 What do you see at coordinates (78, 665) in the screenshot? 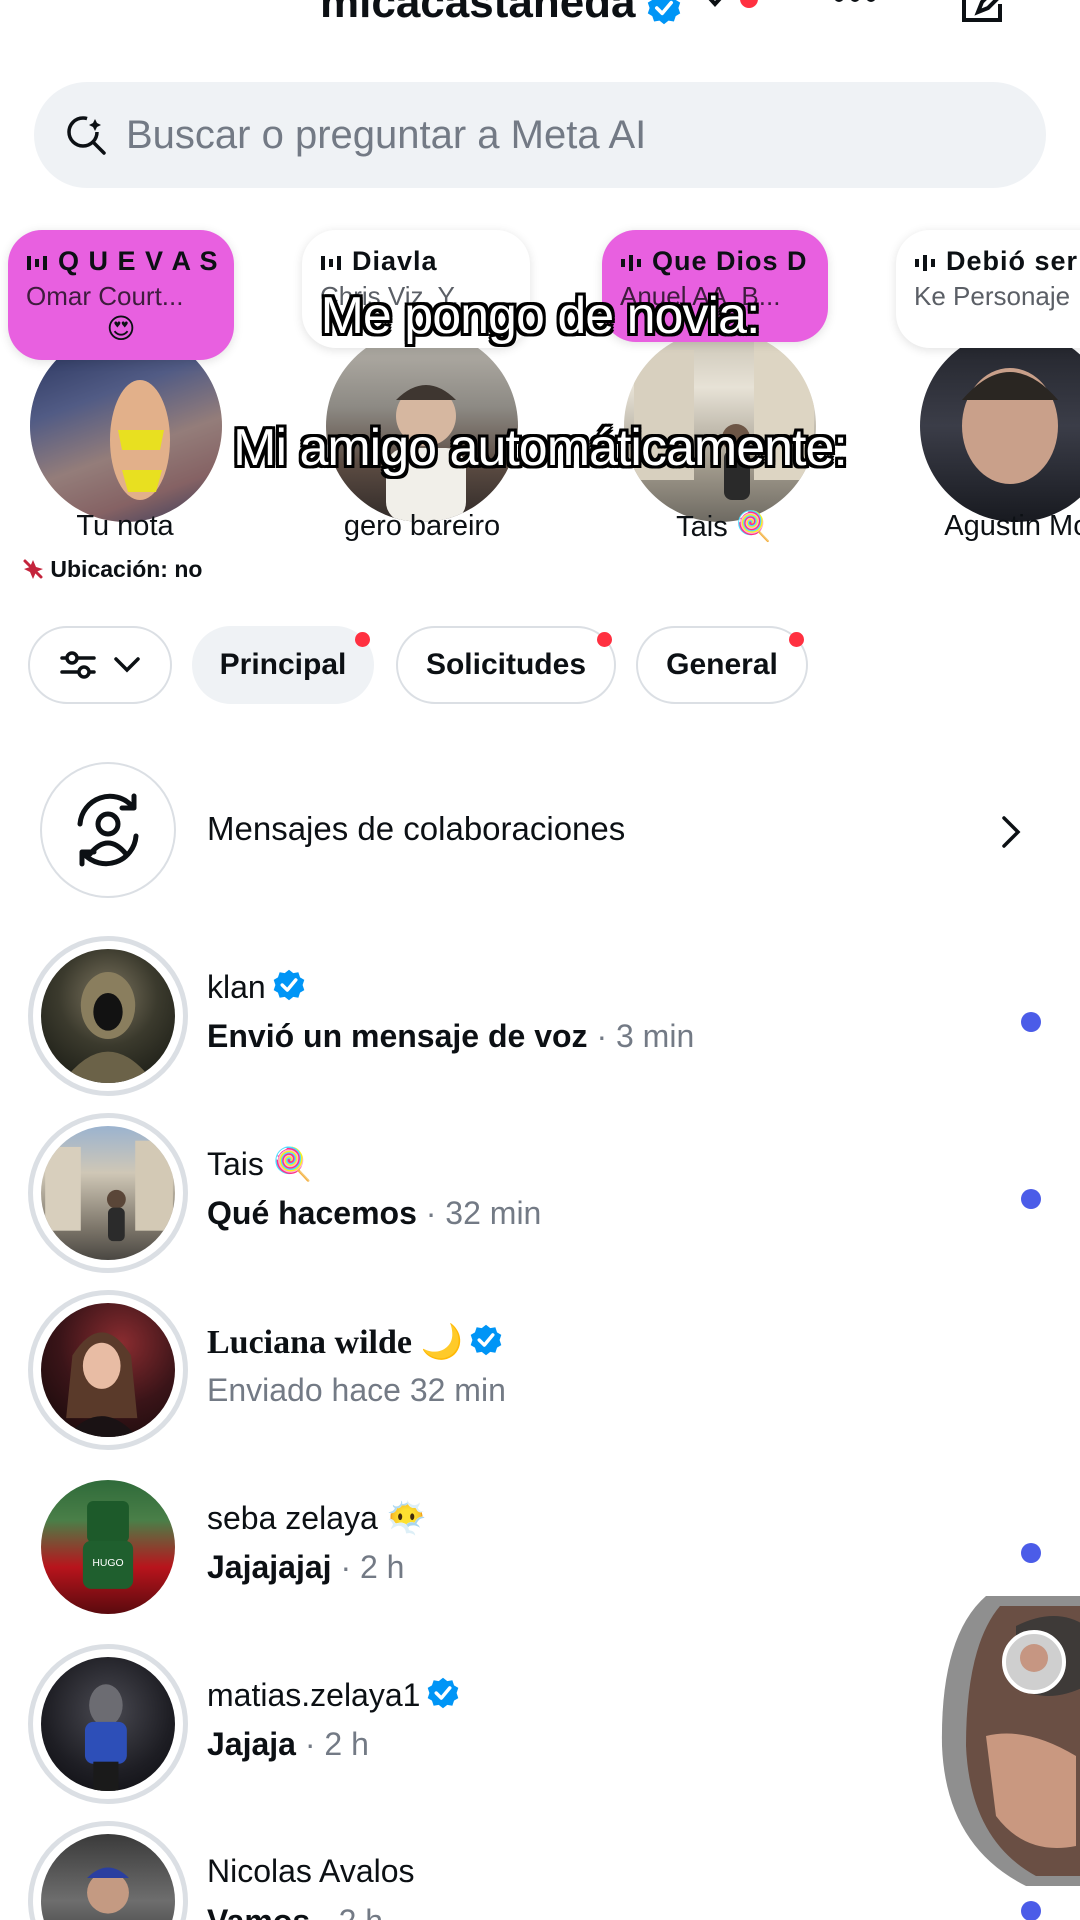
I see `sliders-icon` at bounding box center [78, 665].